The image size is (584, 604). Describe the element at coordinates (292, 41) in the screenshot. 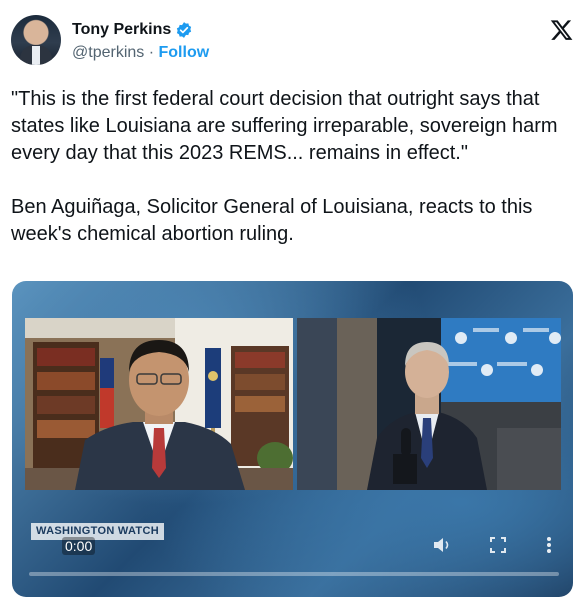

I see `tweet-header: Tony Perkins @tperkins · Follow` at that location.